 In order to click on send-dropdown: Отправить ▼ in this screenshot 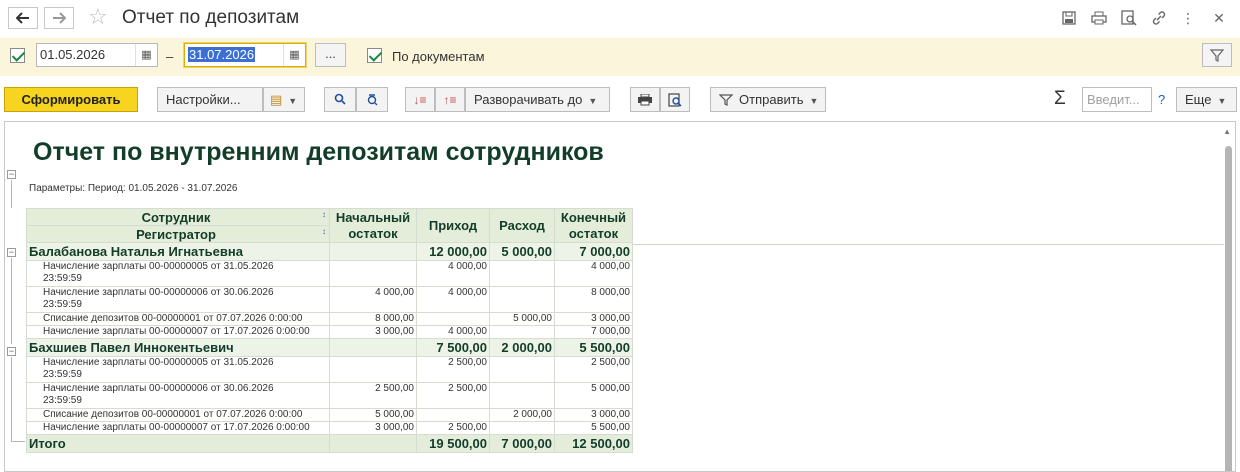, I will do `click(768, 99)`.